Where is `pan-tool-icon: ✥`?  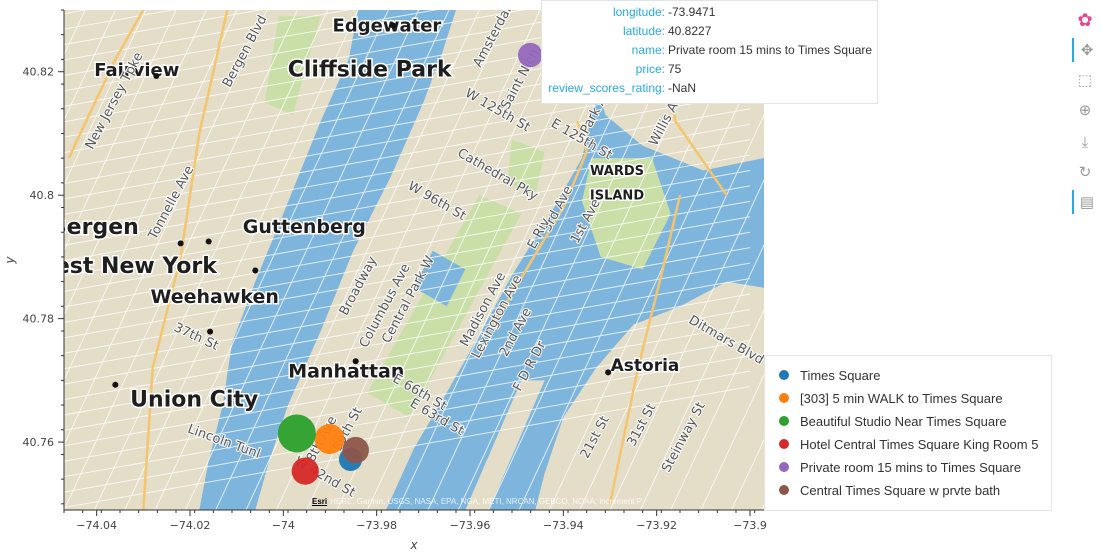 pan-tool-icon: ✥ is located at coordinates (1086, 50).